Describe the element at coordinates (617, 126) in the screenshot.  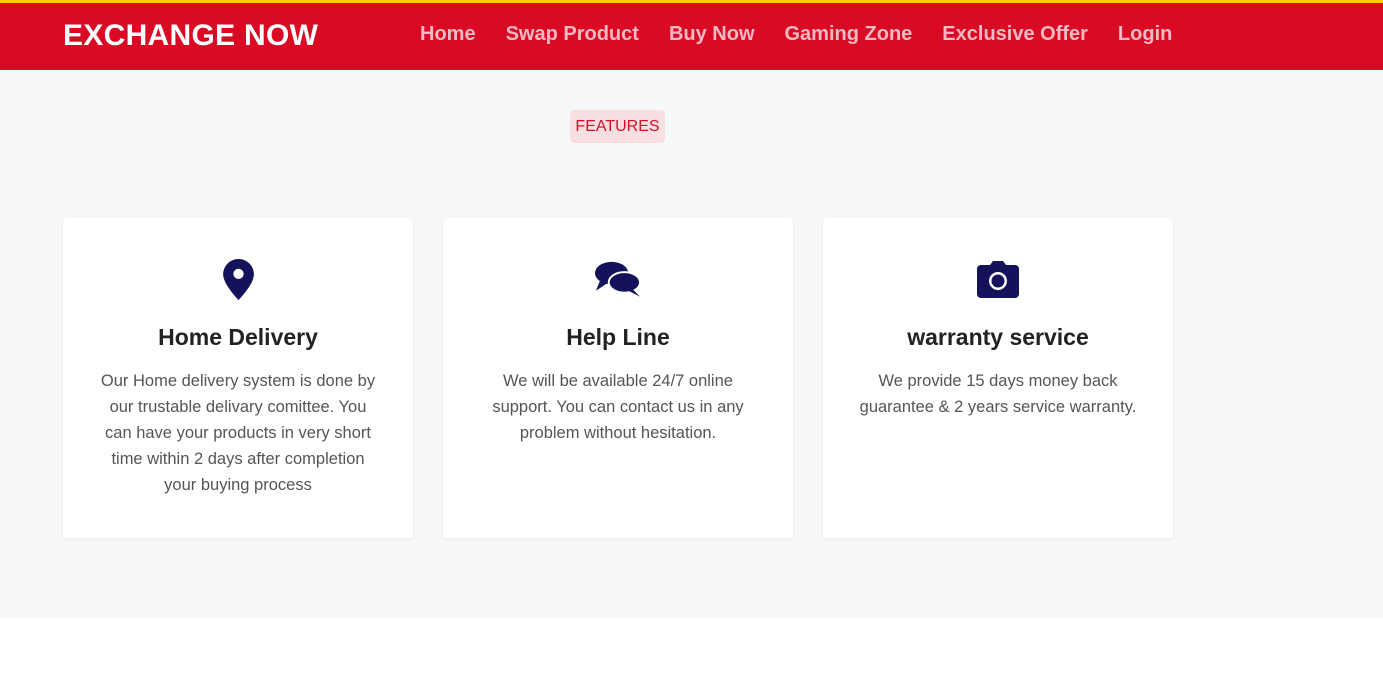
I see `features-badge: FEATURES` at that location.